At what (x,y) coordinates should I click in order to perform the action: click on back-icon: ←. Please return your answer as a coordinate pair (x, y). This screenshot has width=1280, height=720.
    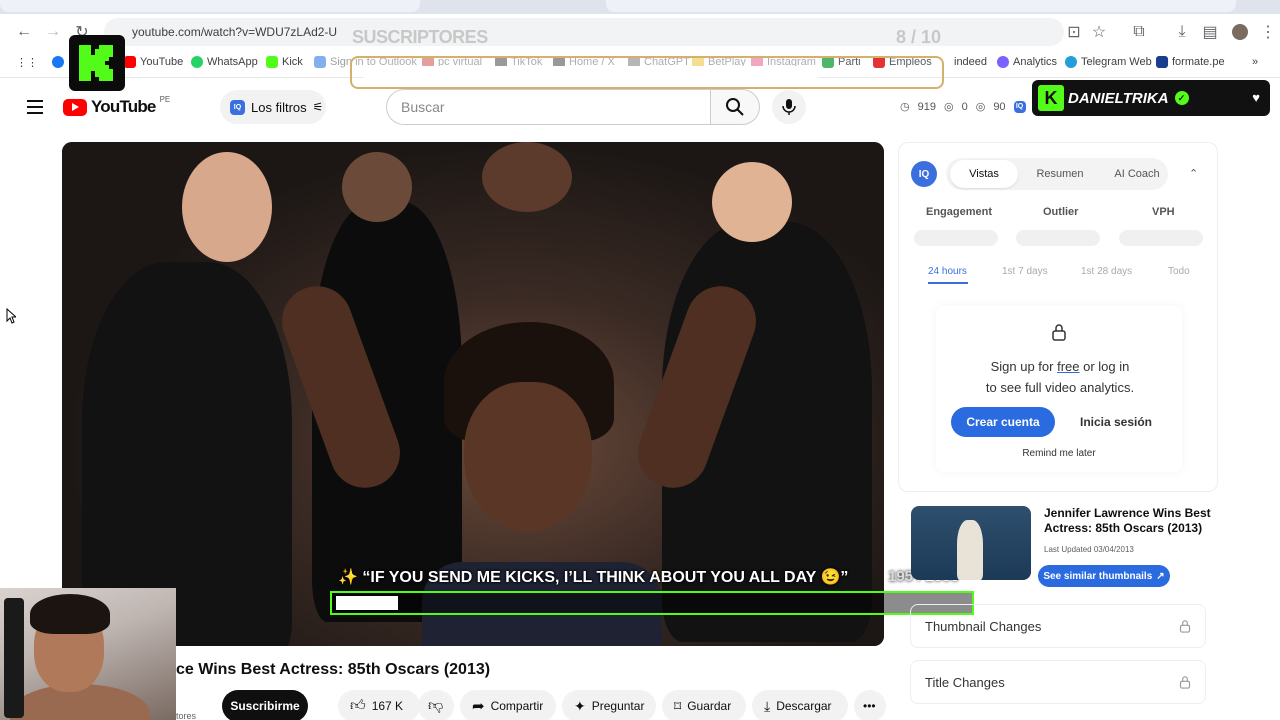
    Looking at the image, I should click on (24, 32).